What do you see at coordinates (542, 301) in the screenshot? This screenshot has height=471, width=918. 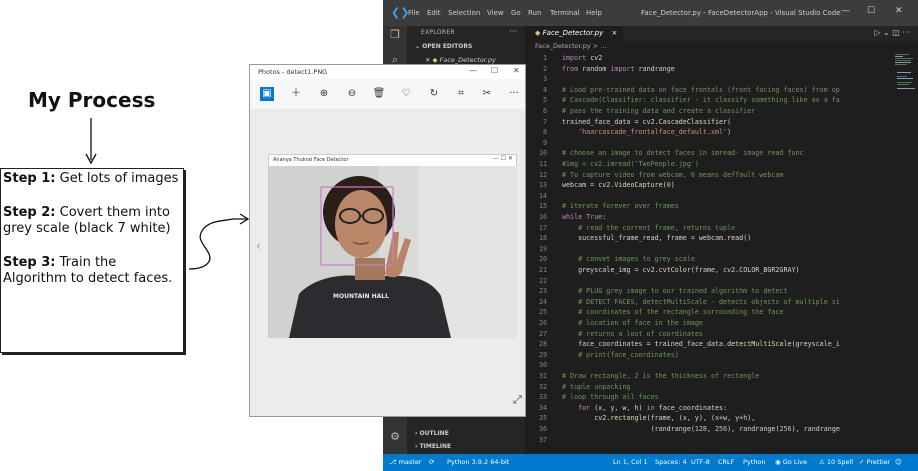 I see `line-number: 24` at bounding box center [542, 301].